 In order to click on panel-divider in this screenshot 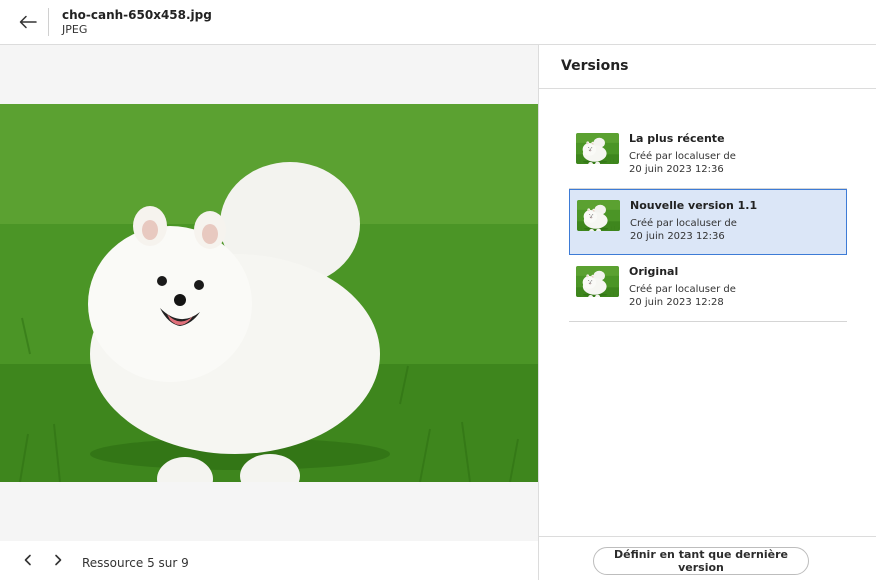, I will do `click(707, 88)`.